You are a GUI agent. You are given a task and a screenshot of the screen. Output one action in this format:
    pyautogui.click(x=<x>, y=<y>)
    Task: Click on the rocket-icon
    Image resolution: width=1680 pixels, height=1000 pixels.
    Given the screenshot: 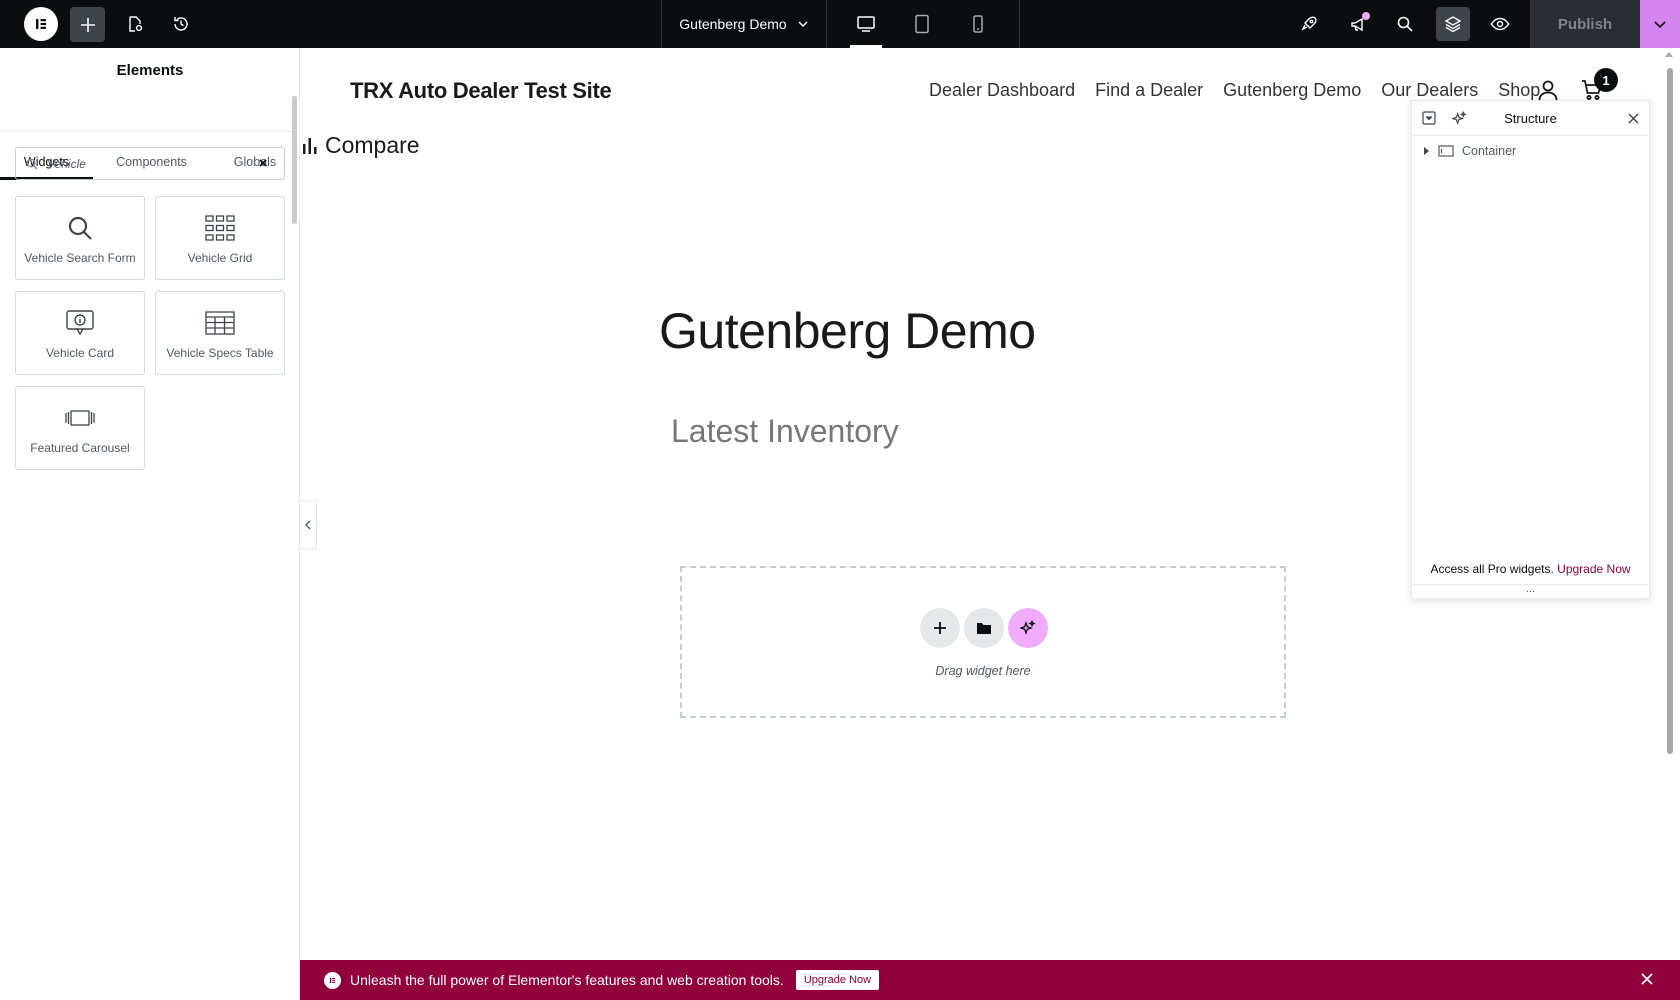 What is the action you would take?
    pyautogui.click(x=1309, y=23)
    